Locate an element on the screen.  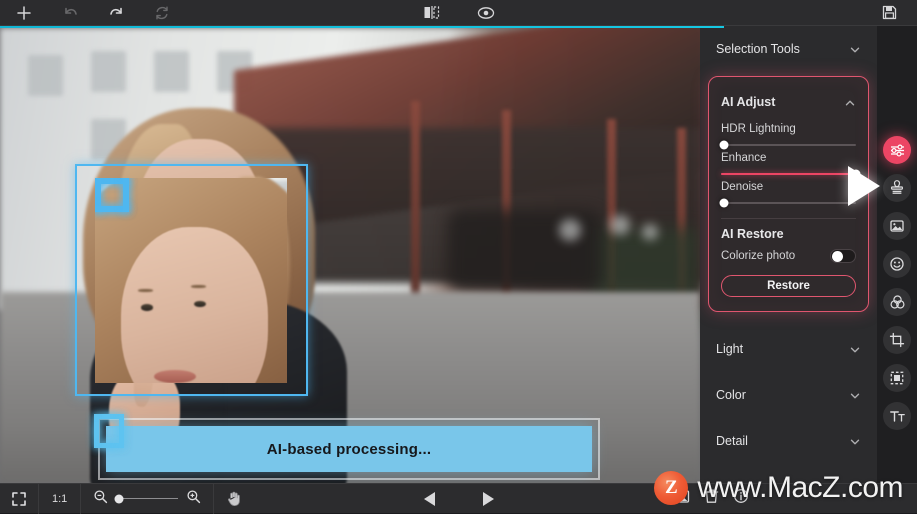
colorize-photo-row: Colorize photo is located at coordinates (788, 252).